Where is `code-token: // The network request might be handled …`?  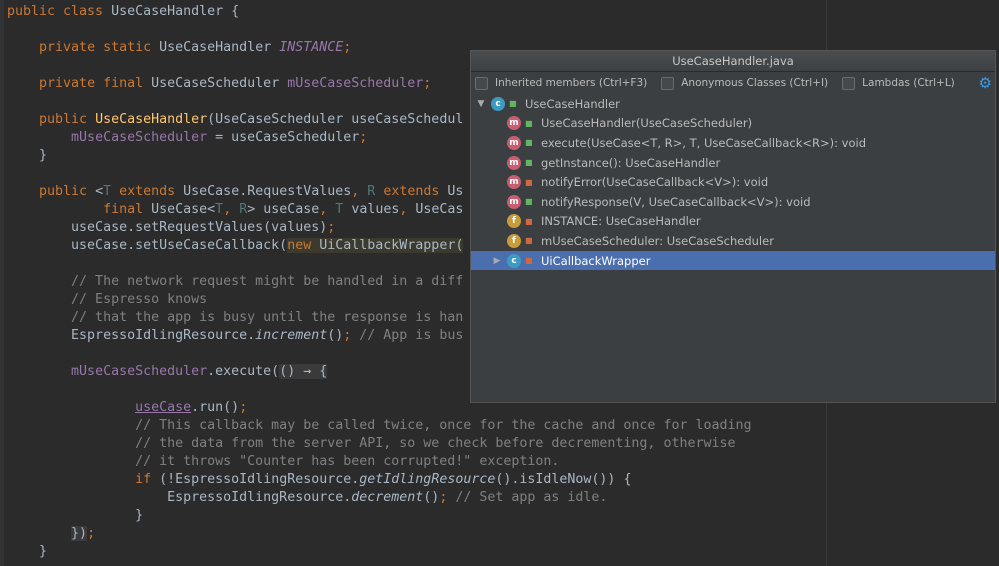
code-token: // The network request might be handled … is located at coordinates (235, 281).